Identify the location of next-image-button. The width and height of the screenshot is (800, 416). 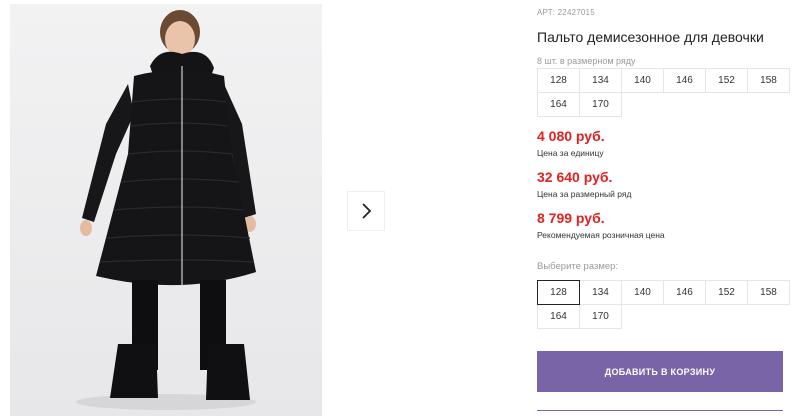
(366, 211).